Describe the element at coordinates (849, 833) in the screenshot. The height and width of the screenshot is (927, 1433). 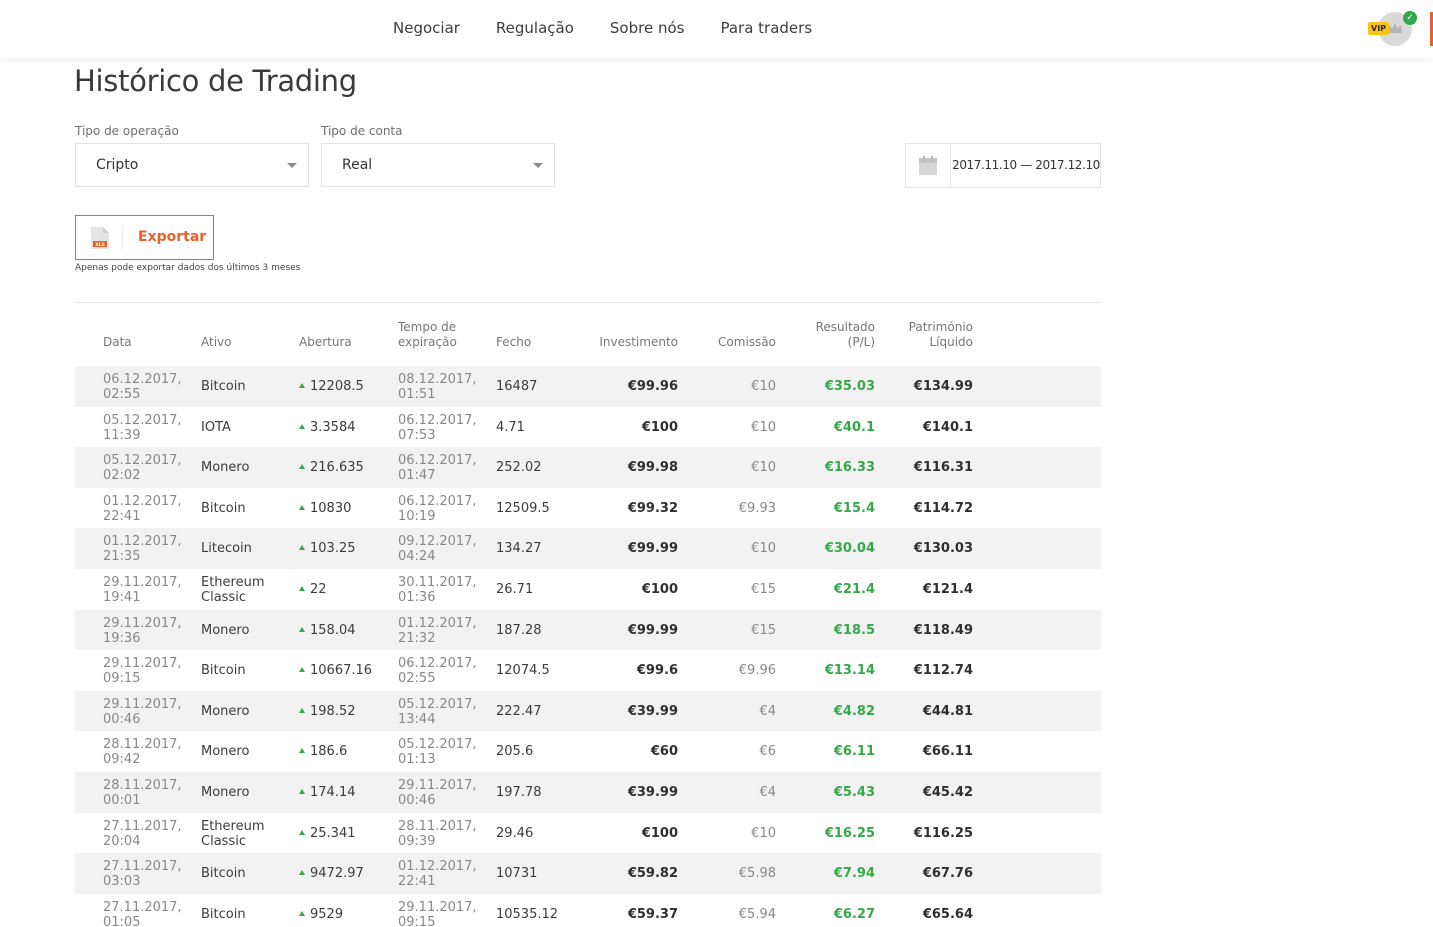
I see `trade-result: €16.25` at that location.